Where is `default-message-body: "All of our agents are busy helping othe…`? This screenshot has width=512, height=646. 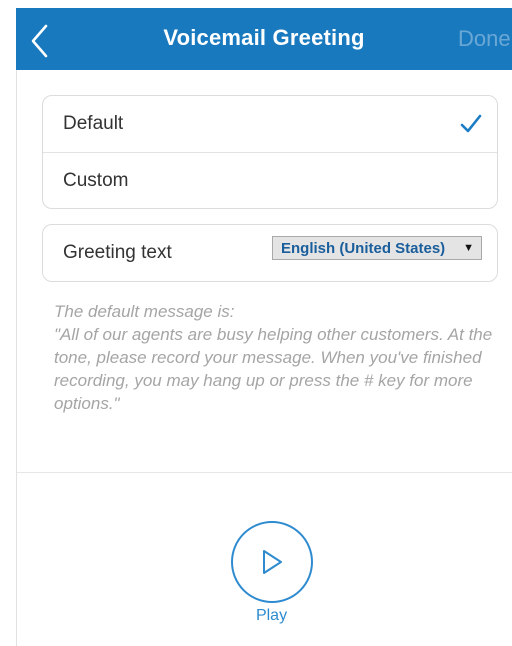
default-message-body: "All of our agents are busy helping othe… is located at coordinates (273, 369).